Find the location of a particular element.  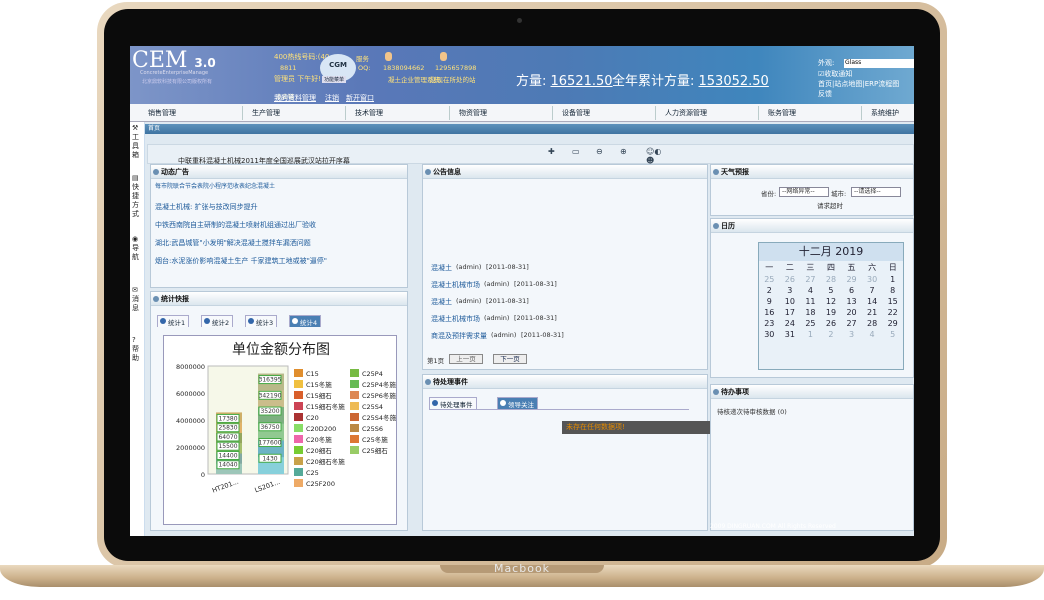

calendar-day: 21 is located at coordinates (872, 312).